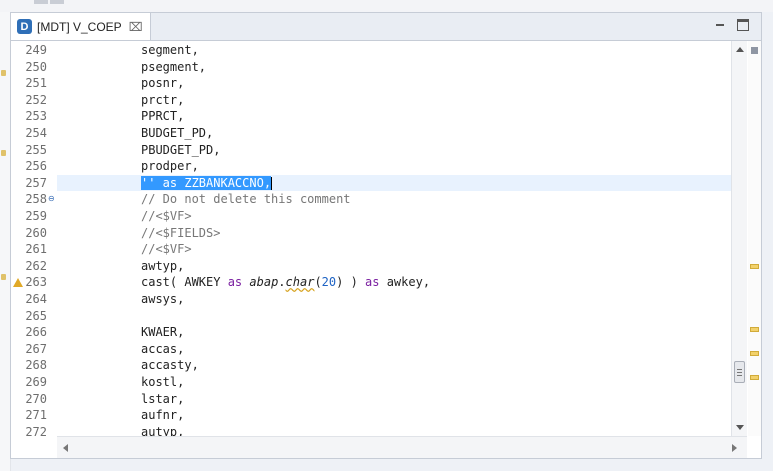  I want to click on scroll-thumb, so click(739, 372).